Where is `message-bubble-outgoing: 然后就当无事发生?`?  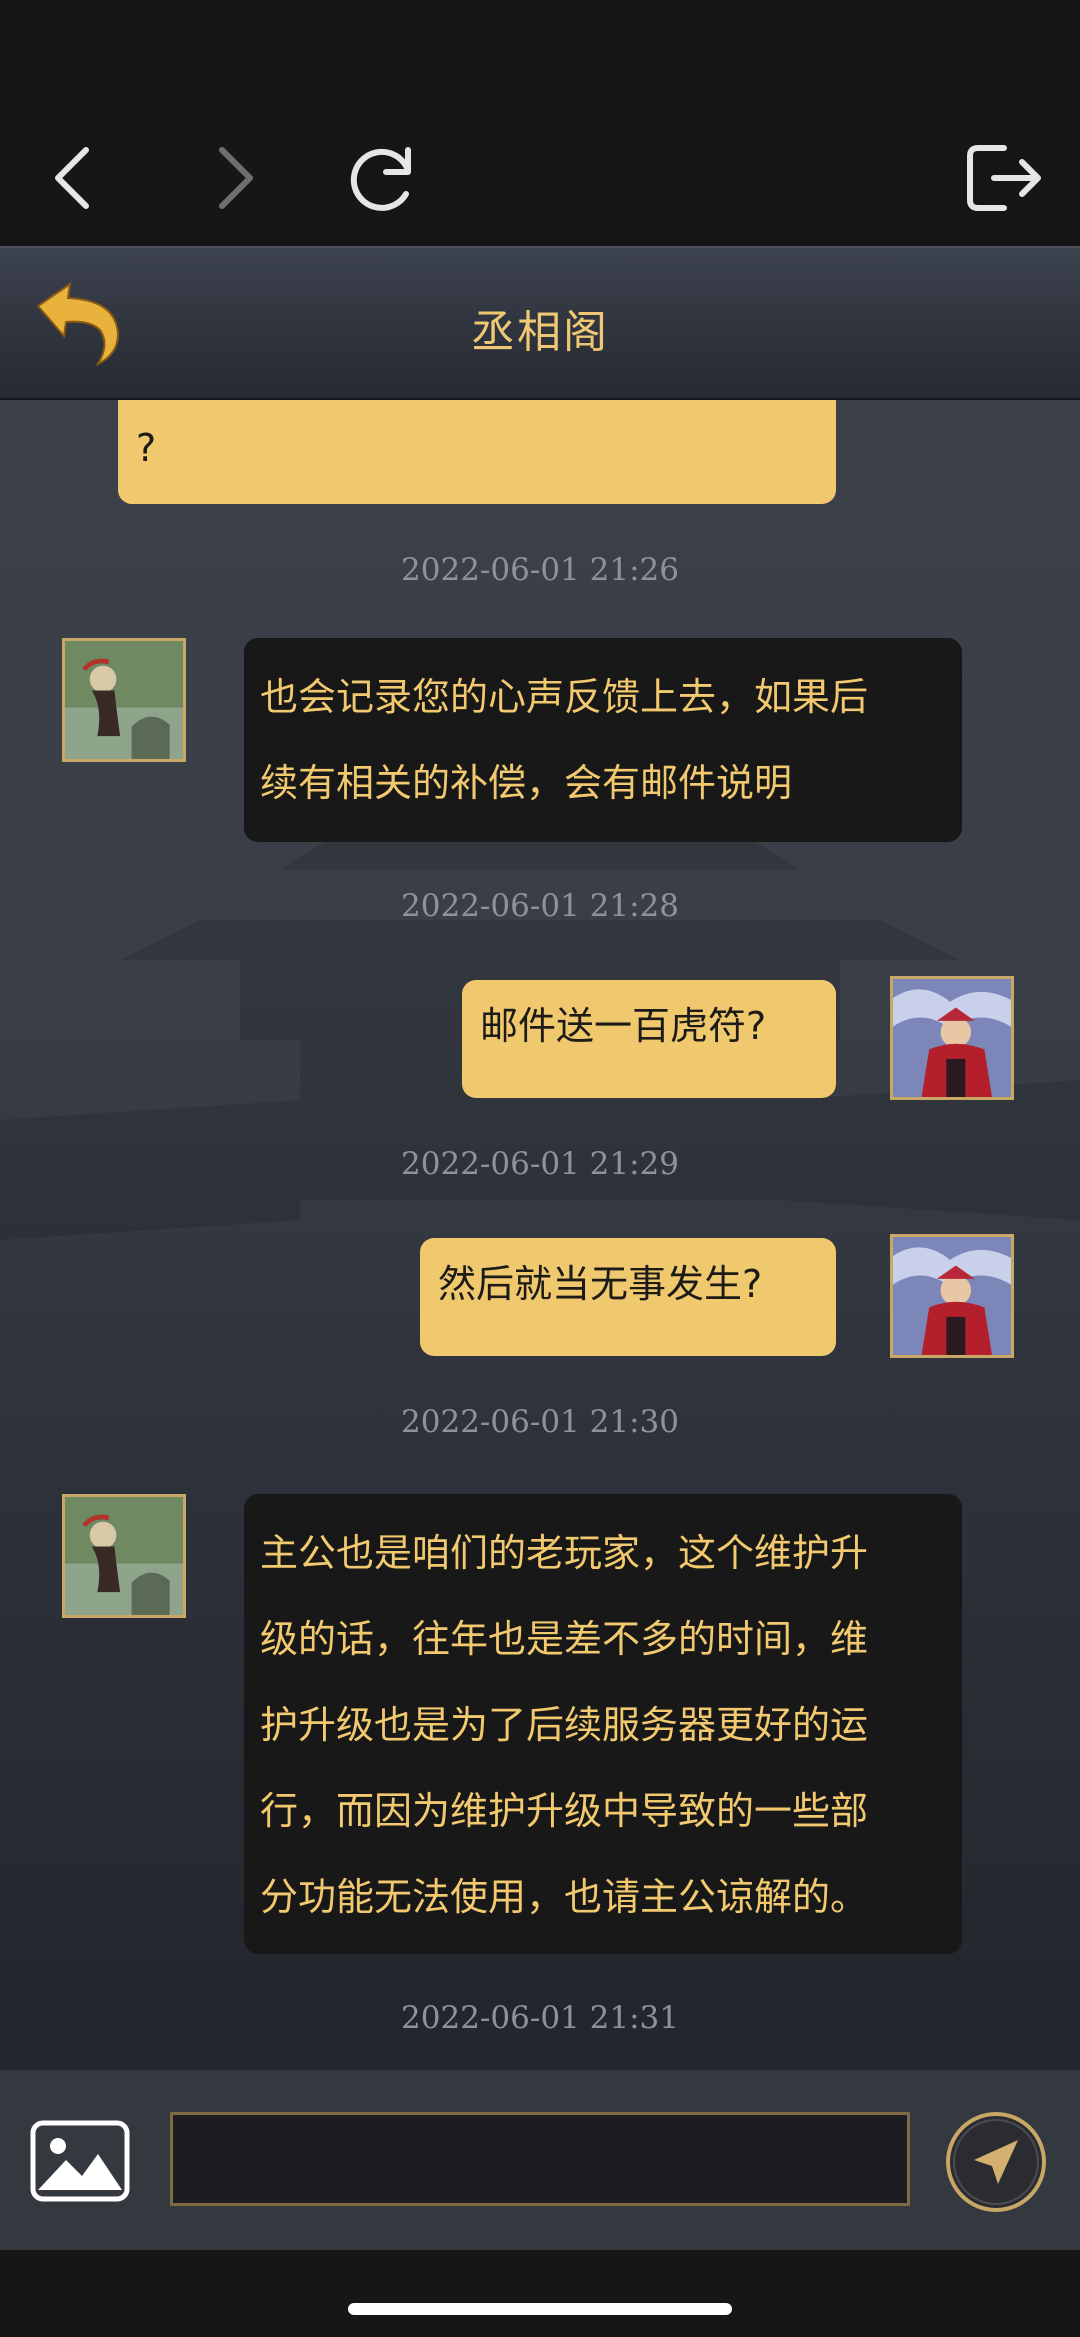
message-bubble-outgoing: 然后就当无事发生? is located at coordinates (628, 1297).